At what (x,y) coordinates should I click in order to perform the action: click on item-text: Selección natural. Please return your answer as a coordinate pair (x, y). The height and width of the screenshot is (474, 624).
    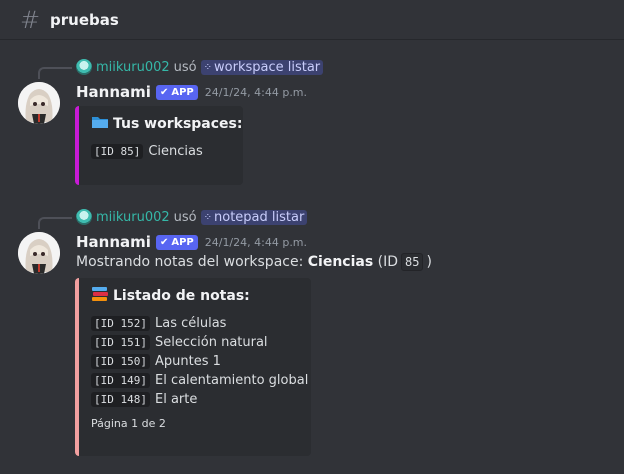
    Looking at the image, I should click on (211, 342).